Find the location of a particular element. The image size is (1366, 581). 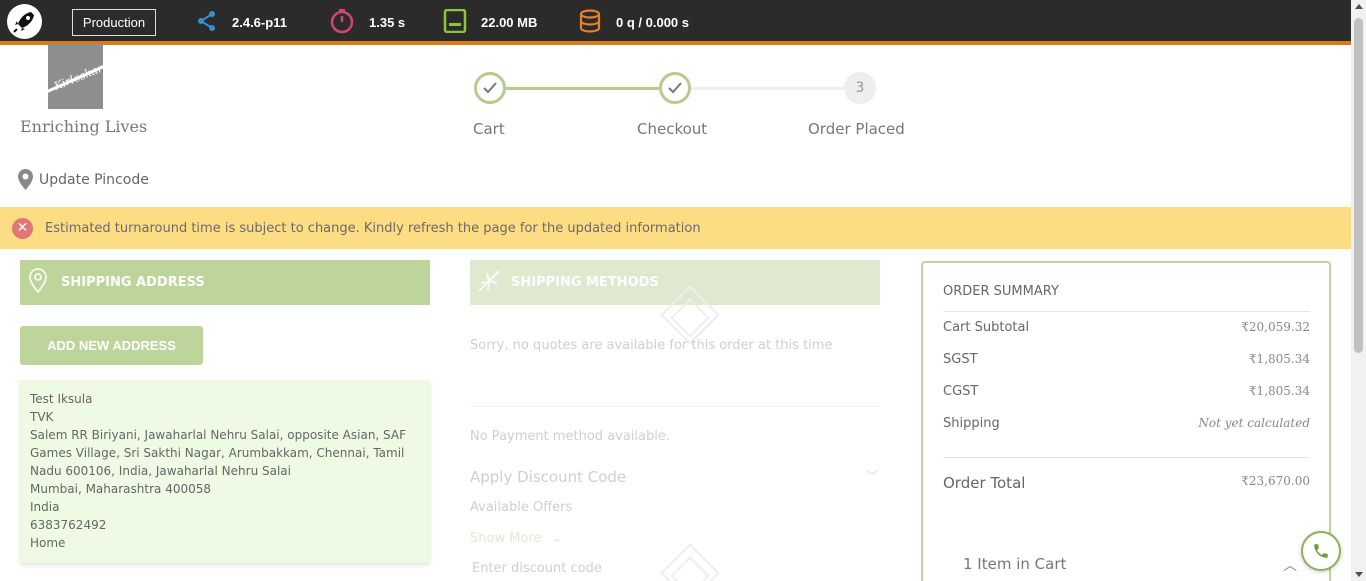

loading-spinner-icon is located at coordinates (690, 562).